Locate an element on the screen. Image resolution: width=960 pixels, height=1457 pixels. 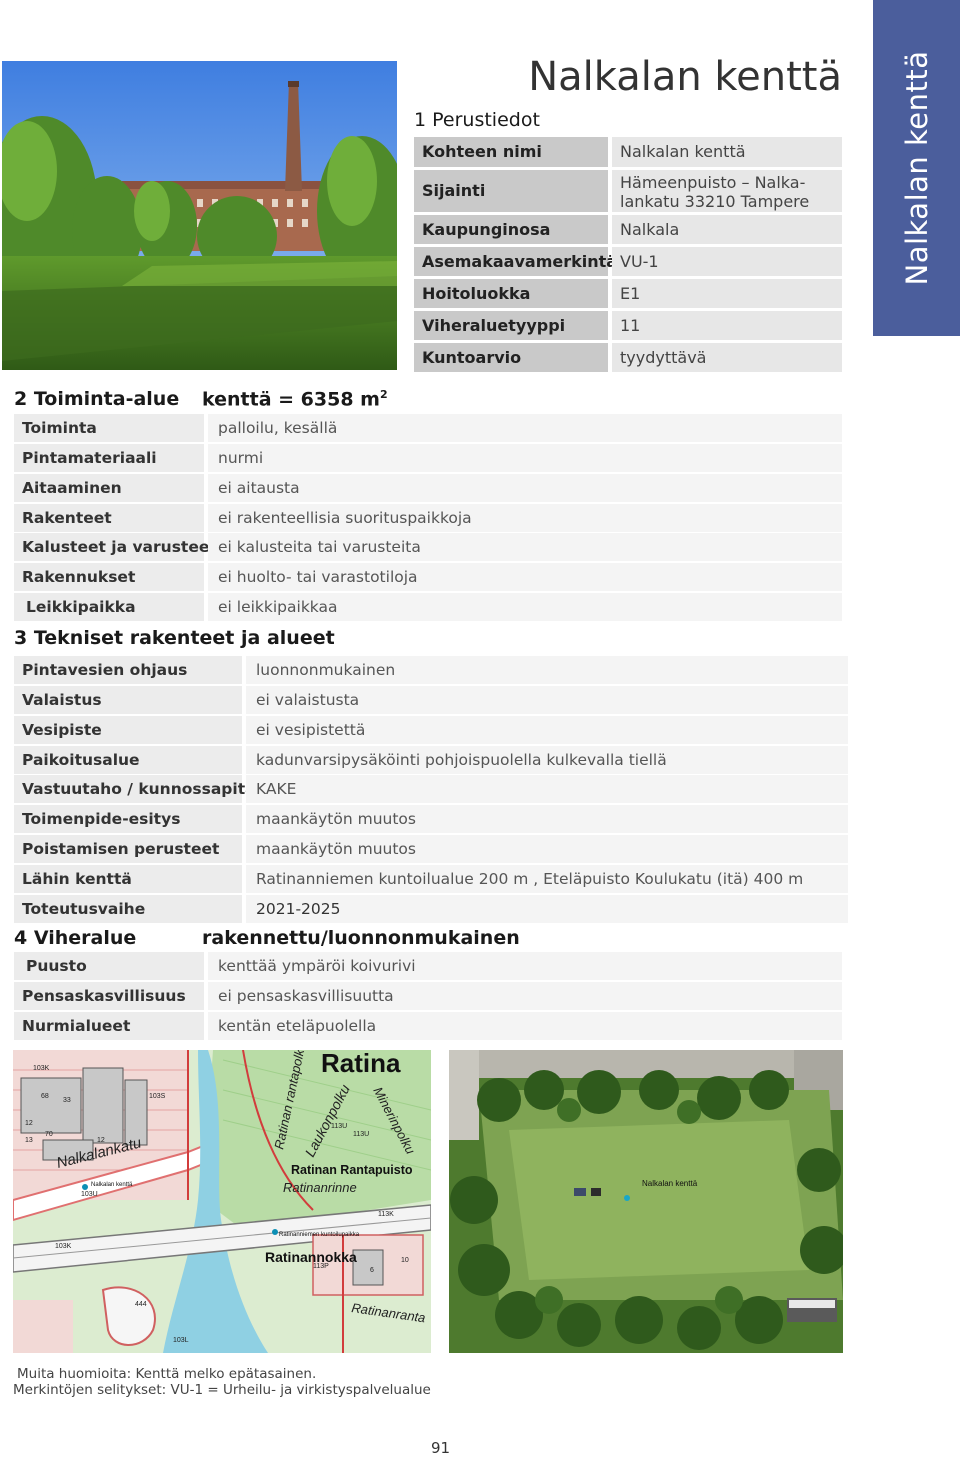
map-label-nalkalan-kentta: Nalkalan kenttä is located at coordinates (112, 1185).